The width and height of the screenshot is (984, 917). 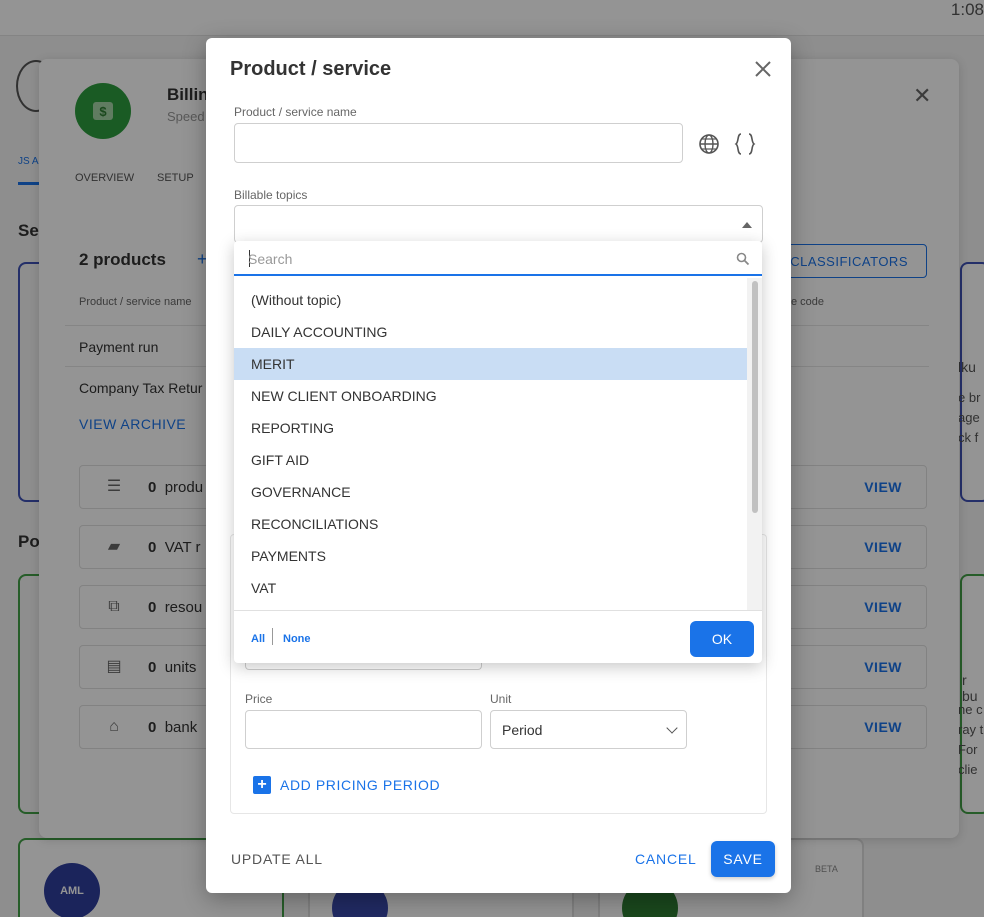 What do you see at coordinates (490, 300) in the screenshot?
I see `topic-option: (Without topic)` at bounding box center [490, 300].